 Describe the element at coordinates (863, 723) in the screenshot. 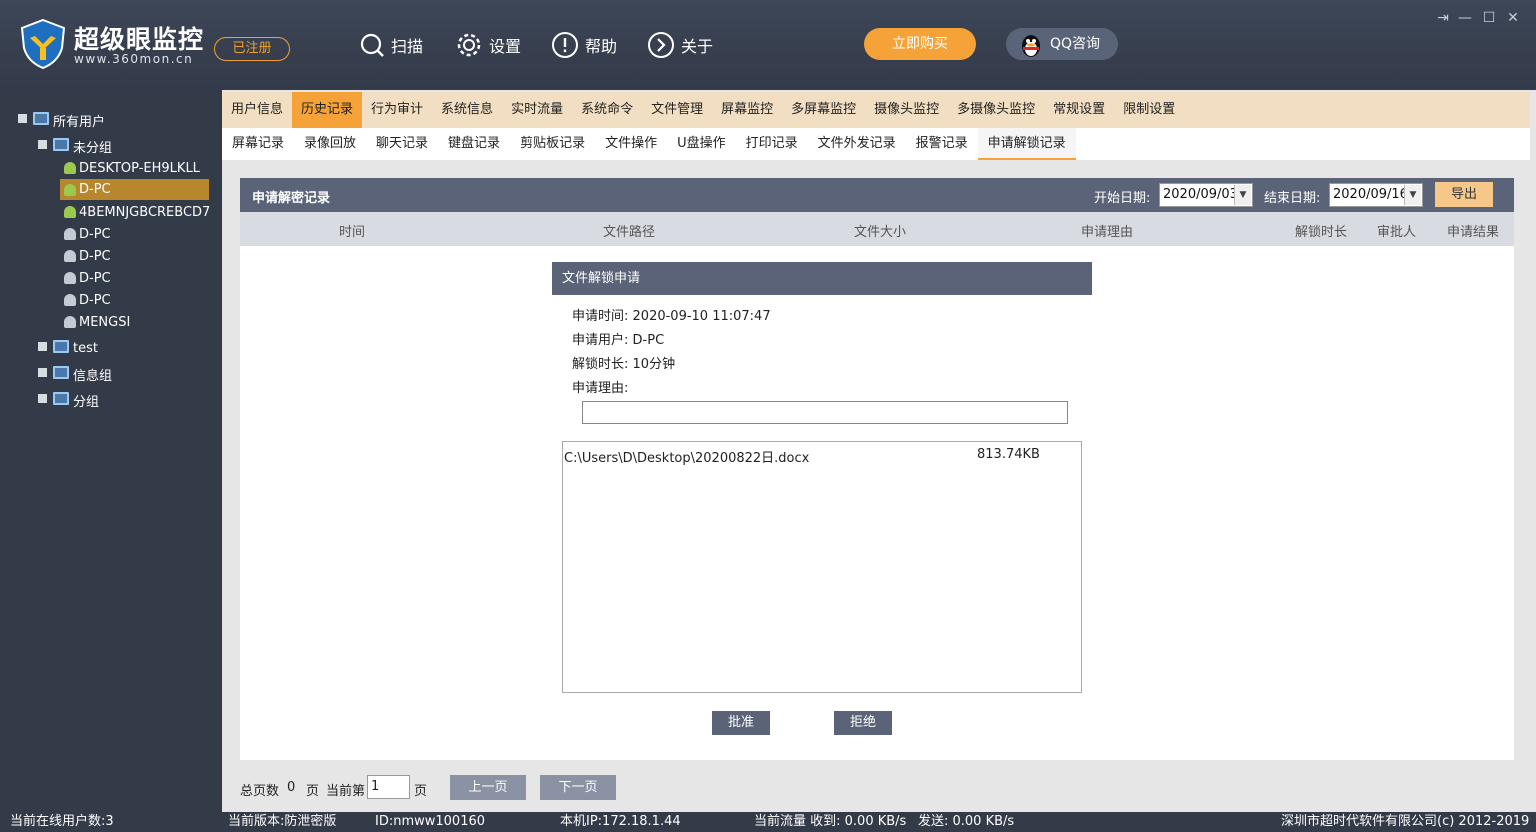

I see `reject-button: 拒绝` at that location.